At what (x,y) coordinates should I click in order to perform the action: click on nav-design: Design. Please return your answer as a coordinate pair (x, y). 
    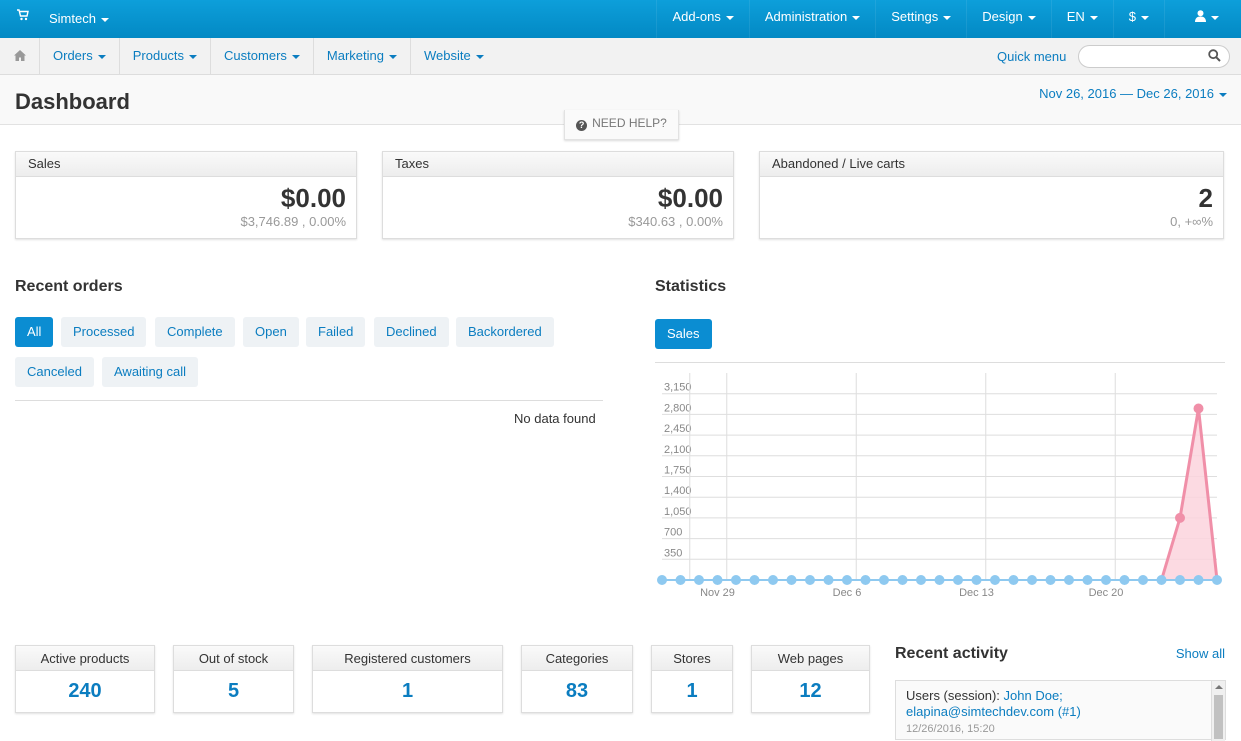
    Looking at the image, I should click on (1008, 19).